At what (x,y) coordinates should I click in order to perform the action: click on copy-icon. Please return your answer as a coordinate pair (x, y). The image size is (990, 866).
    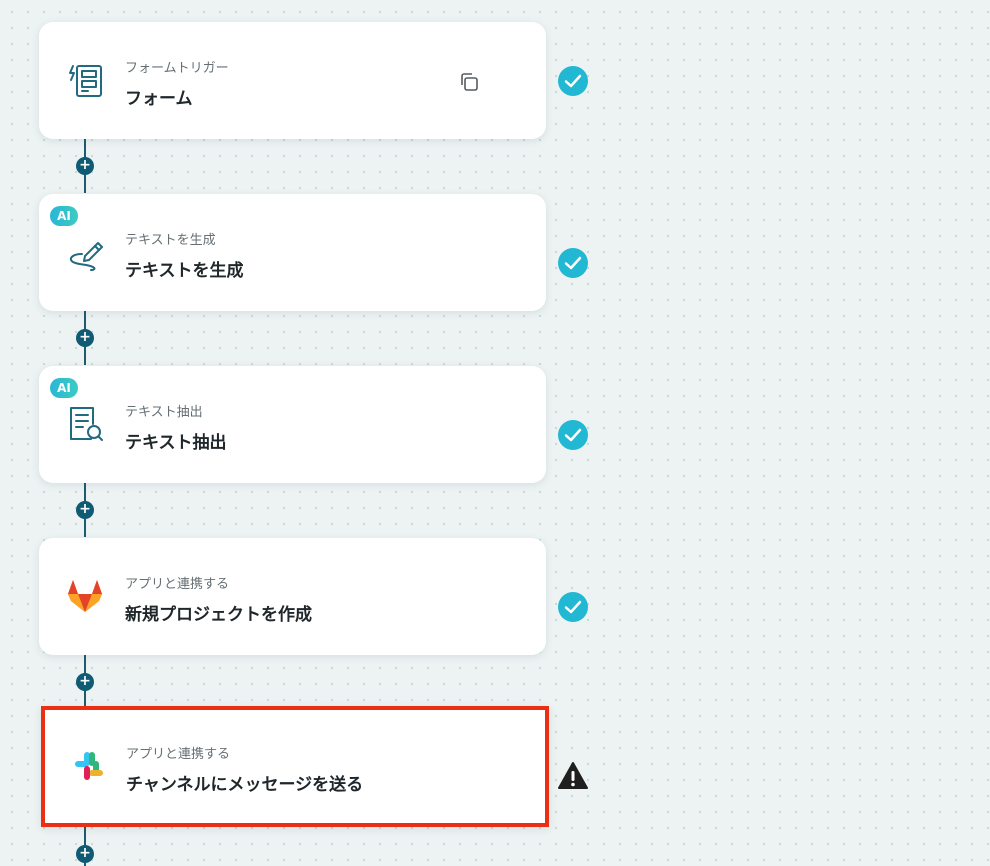
    Looking at the image, I should click on (469, 82).